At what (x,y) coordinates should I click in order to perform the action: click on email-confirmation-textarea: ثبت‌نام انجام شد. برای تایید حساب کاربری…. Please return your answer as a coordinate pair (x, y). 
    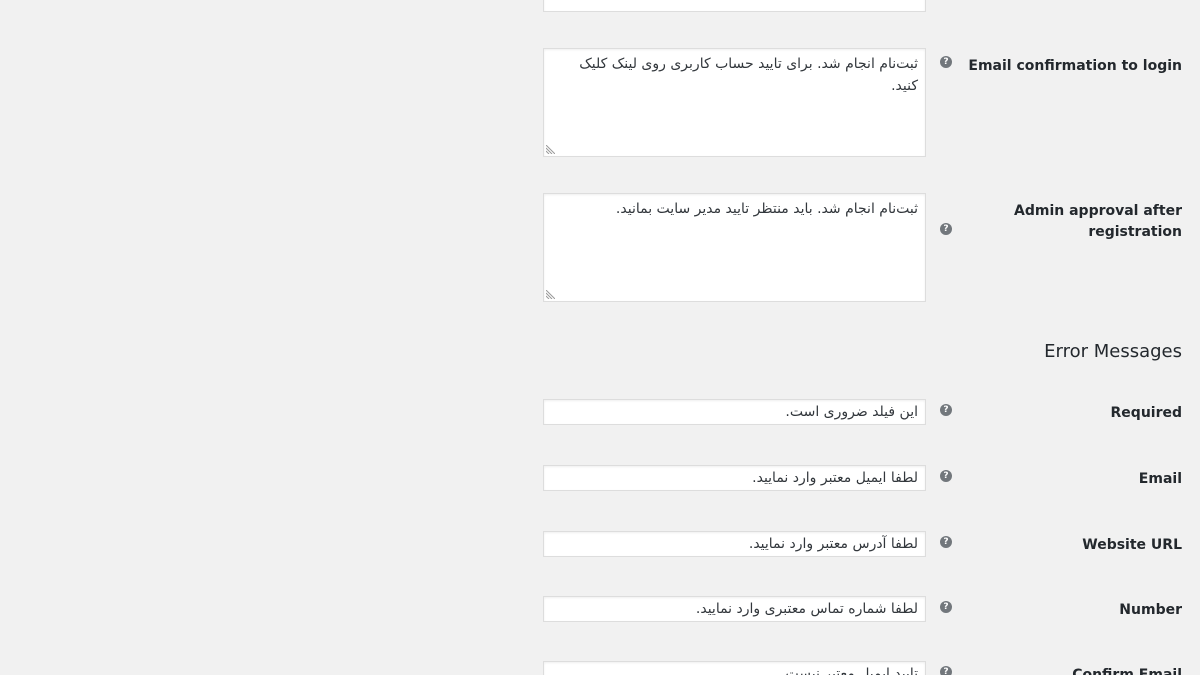
    Looking at the image, I should click on (734, 102).